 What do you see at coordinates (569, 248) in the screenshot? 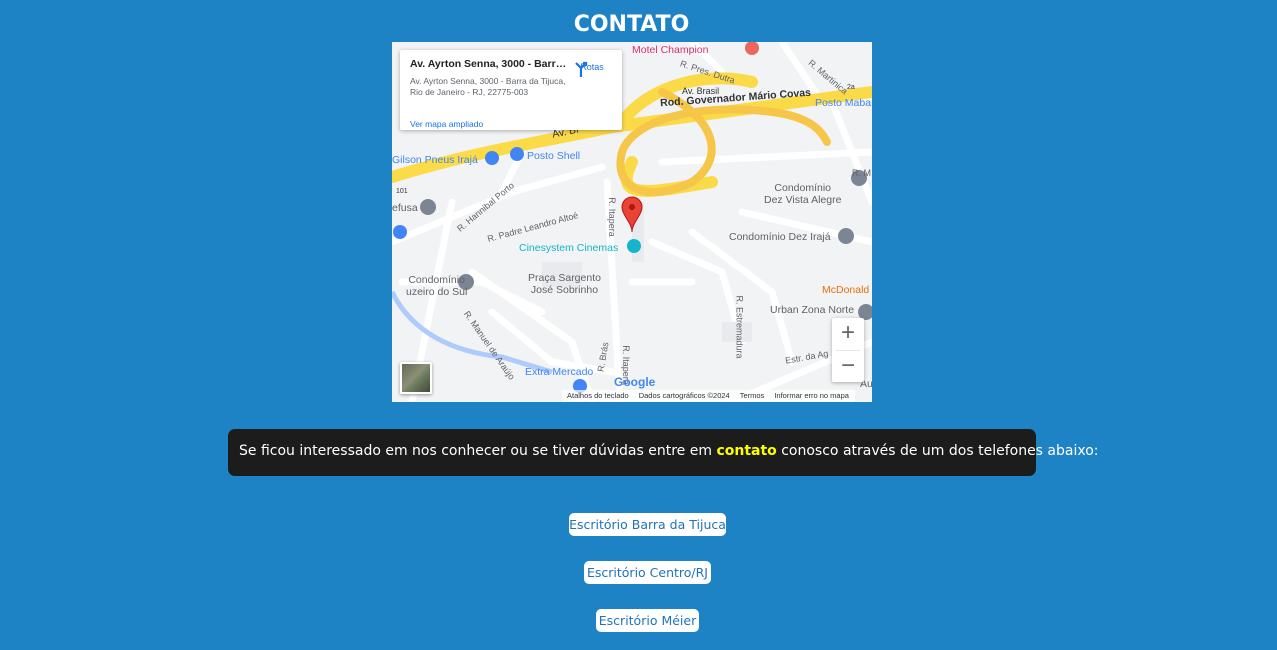
I see `map-label-cinesystem: Cinesystem Cinemas` at bounding box center [569, 248].